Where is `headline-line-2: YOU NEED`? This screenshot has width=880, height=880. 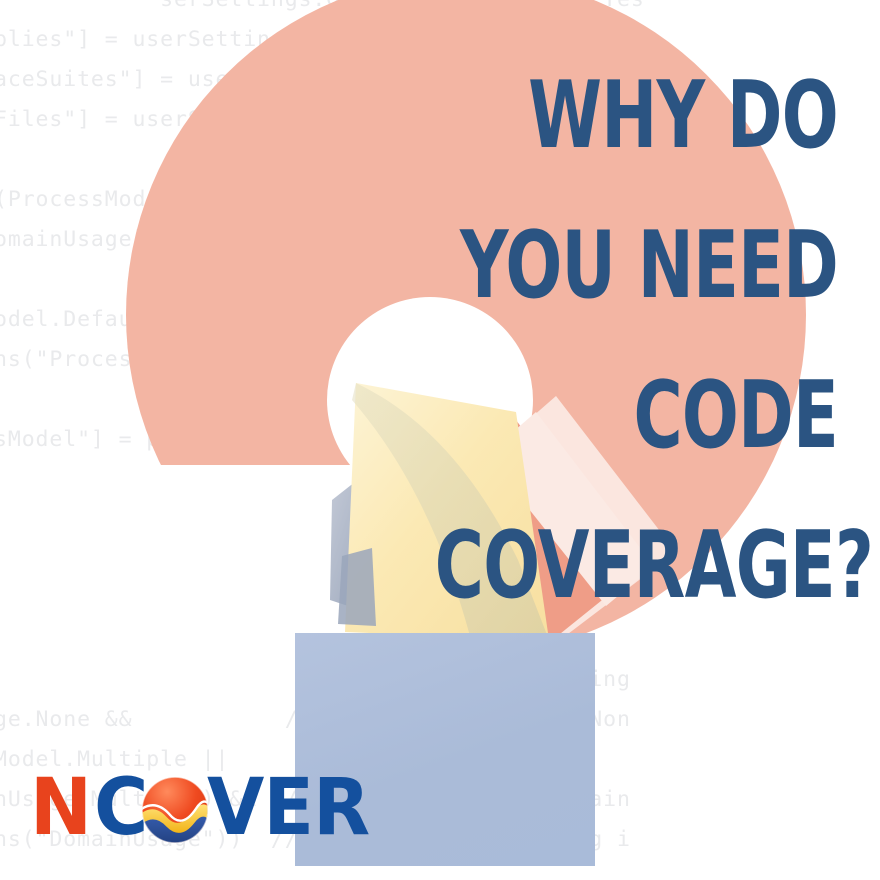
headline-line-2: YOU NEED is located at coordinates (649, 265).